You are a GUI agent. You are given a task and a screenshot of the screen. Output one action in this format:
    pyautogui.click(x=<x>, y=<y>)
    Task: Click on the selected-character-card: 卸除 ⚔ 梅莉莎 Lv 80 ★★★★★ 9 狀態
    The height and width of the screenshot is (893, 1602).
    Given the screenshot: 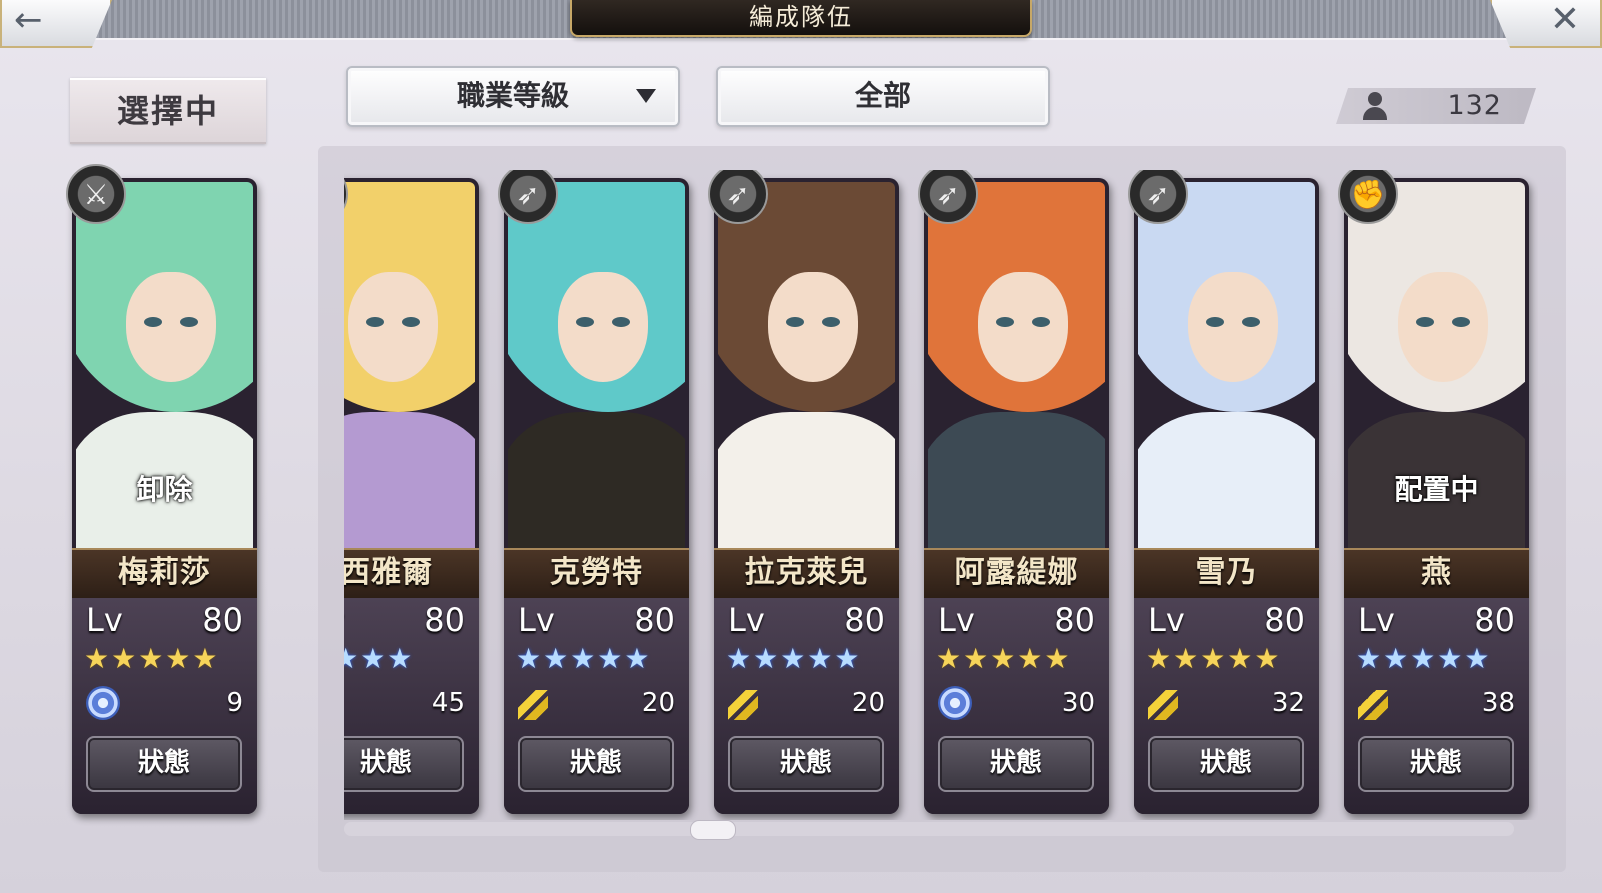 What is the action you would take?
    pyautogui.click(x=161, y=489)
    